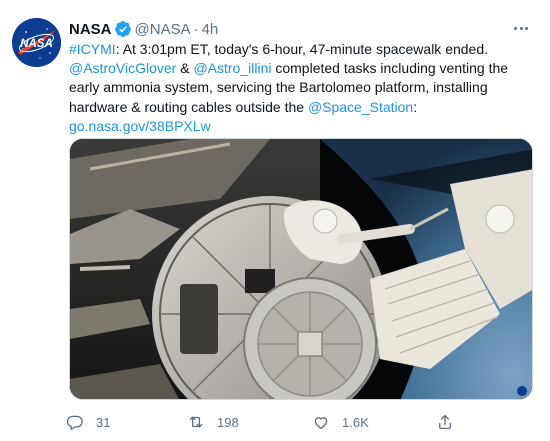 The image size is (550, 441). I want to click on mention-astro-illini: @Astro_illini, so click(232, 68).